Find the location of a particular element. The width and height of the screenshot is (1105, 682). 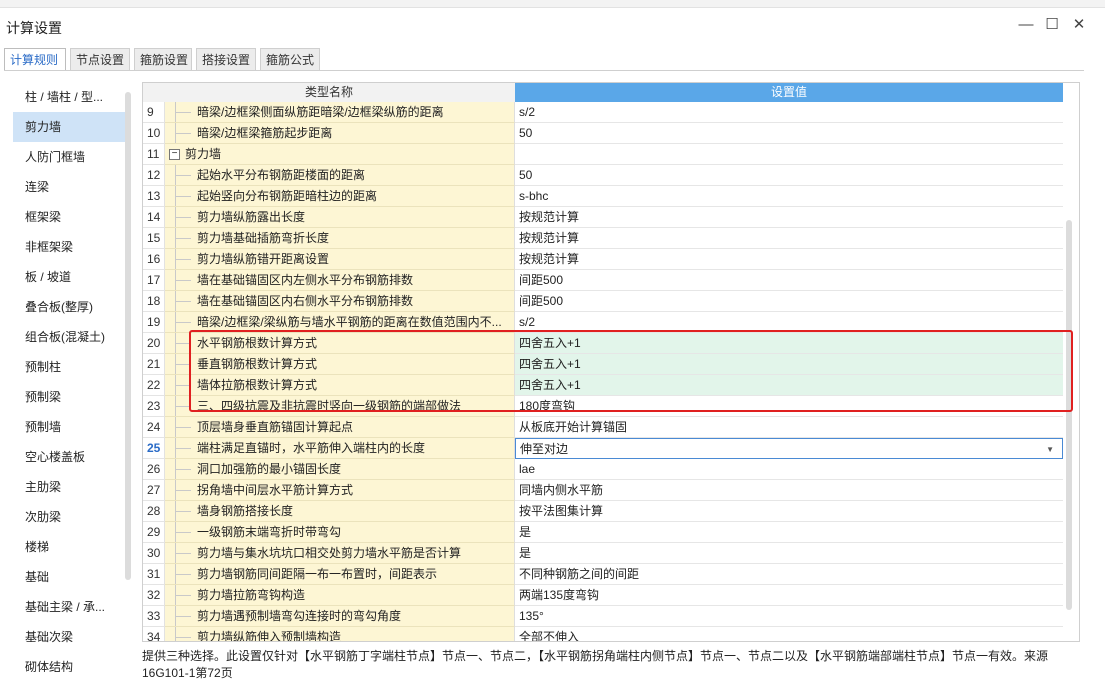

close-icon: ✕ is located at coordinates (1079, 24).